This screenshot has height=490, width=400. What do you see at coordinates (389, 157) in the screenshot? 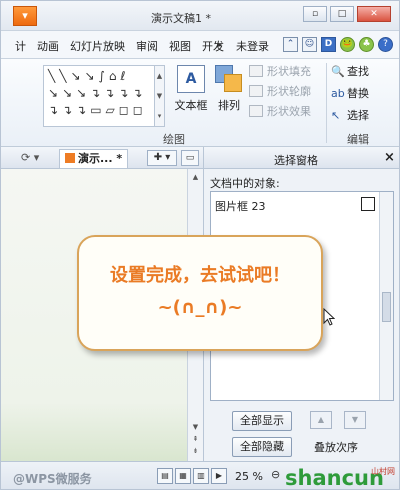
I see `pane-close-icon: ×` at bounding box center [389, 157].